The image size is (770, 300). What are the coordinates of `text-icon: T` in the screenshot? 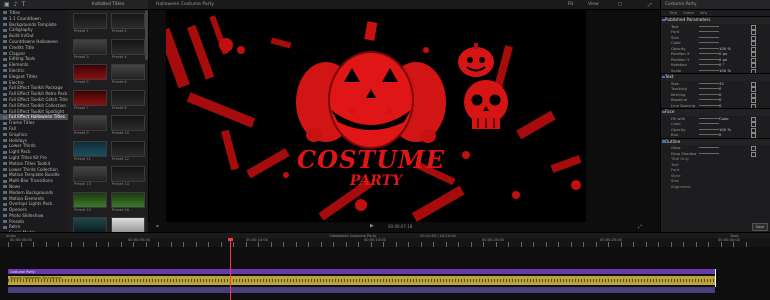 It's located at (24, 4).